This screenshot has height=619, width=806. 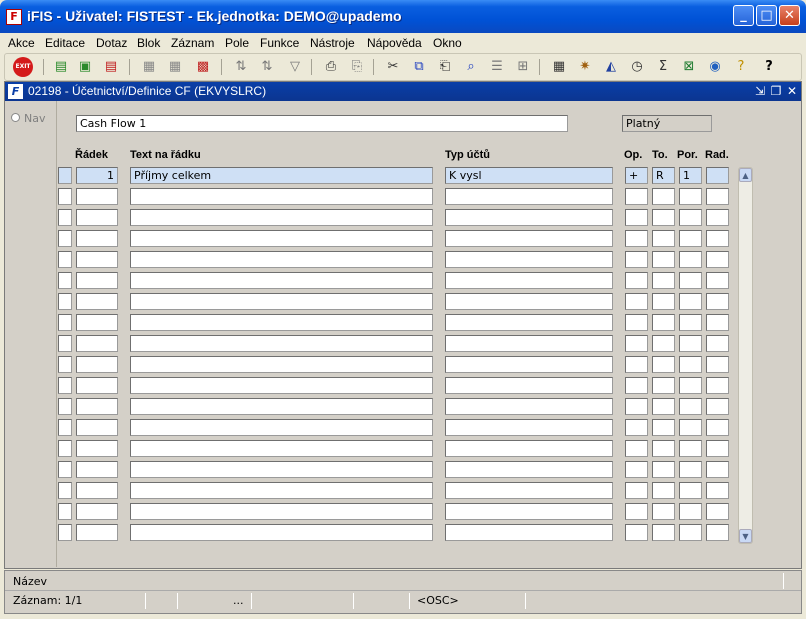 I want to click on list-icon: ☰, so click(x=497, y=67).